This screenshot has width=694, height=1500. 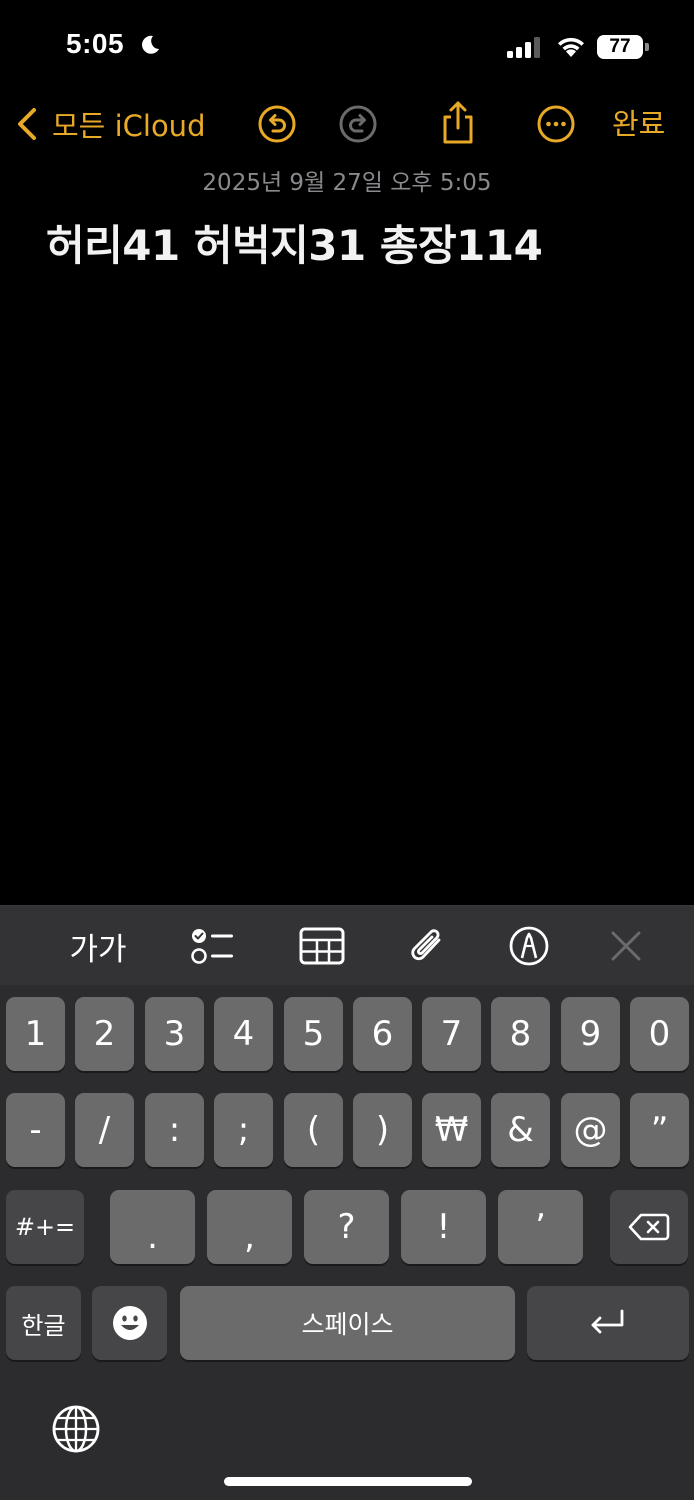 I want to click on key-6: 6, so click(x=382, y=1034).